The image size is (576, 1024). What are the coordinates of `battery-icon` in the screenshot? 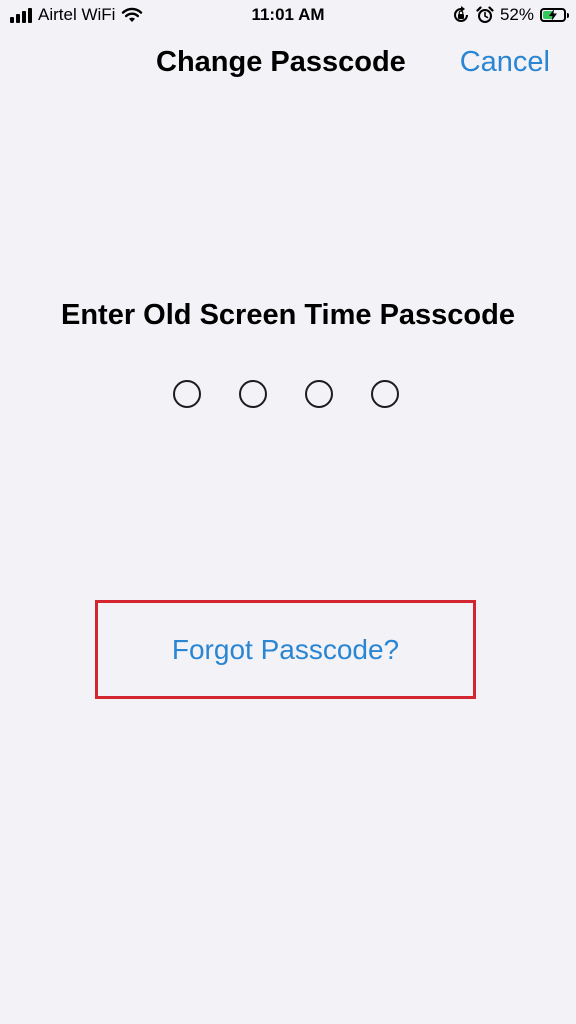 It's located at (554, 15).